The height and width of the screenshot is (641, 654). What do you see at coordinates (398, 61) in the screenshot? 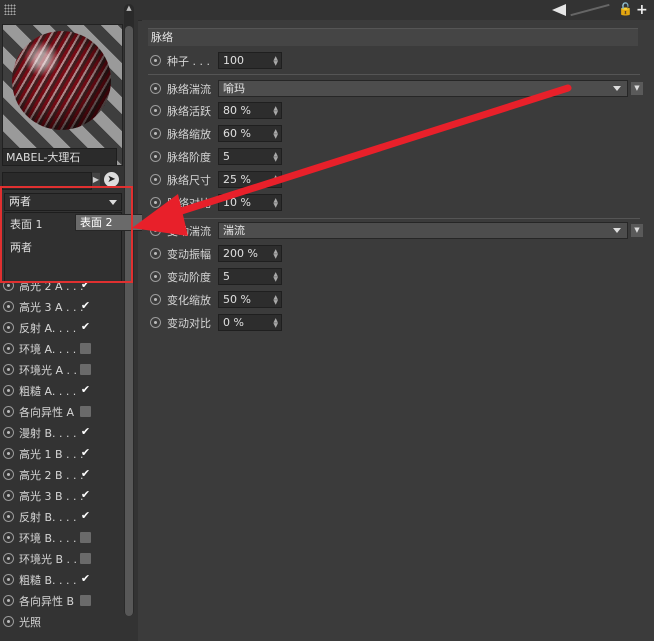
I see `seed-row: 种子 . . . 100 ▲ ▼` at bounding box center [398, 61].